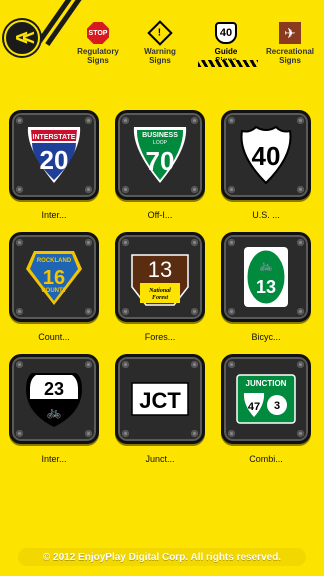 The width and height of the screenshot is (324, 576). What do you see at coordinates (98, 46) in the screenshot?
I see `tab-regulatory-signs: STOP Regulatory Signs` at bounding box center [98, 46].